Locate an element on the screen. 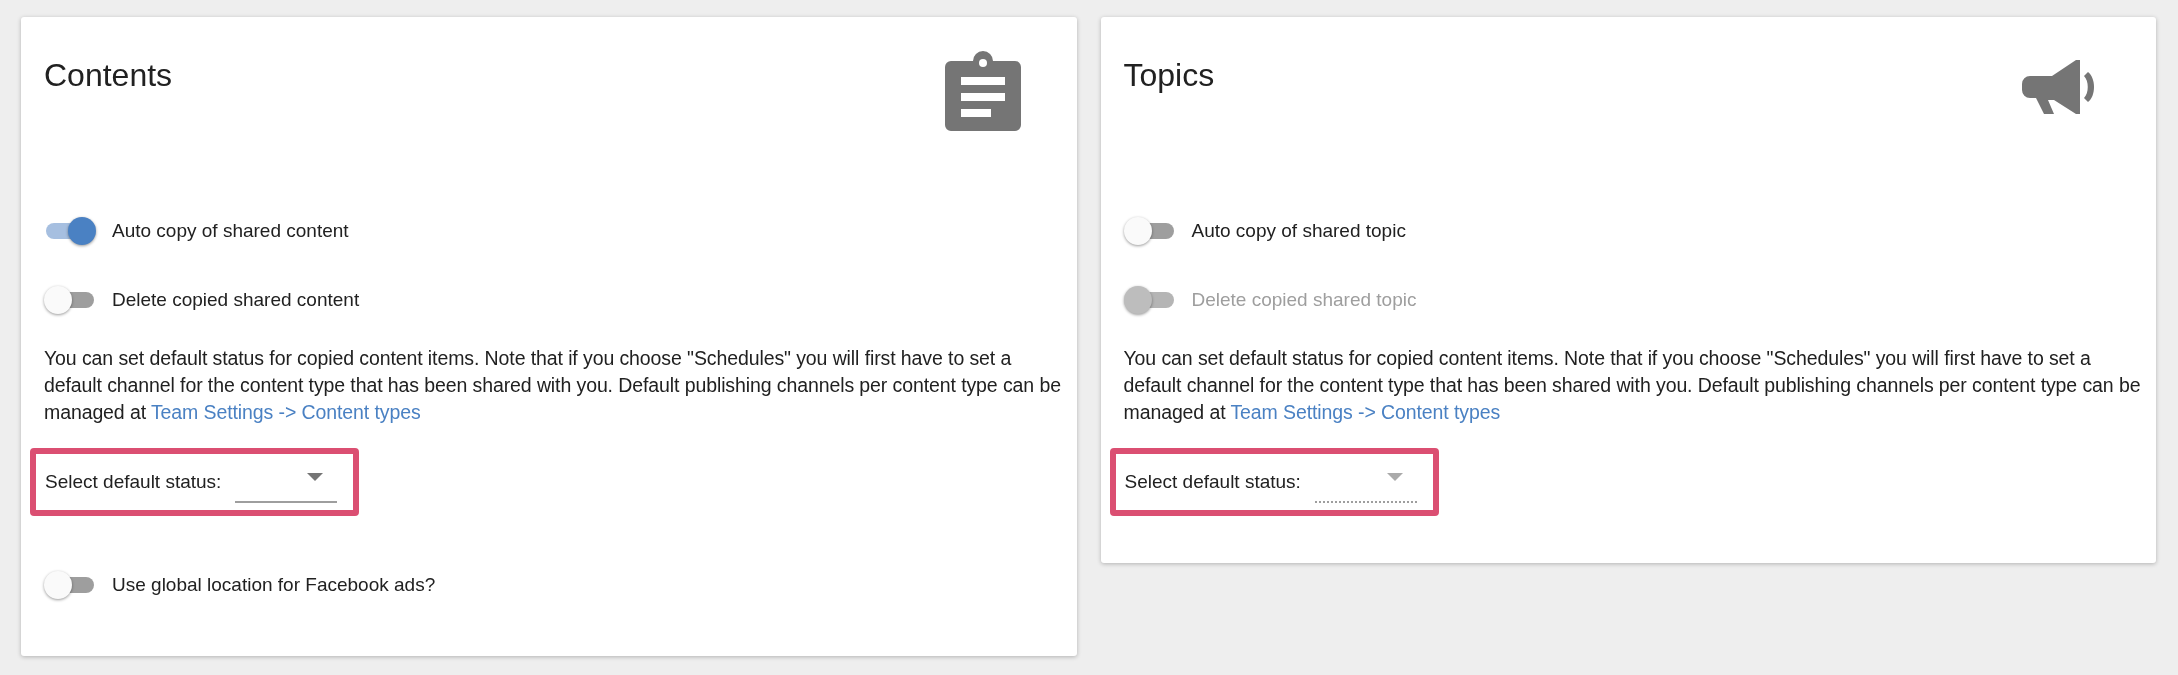  toggle-label: Use global location for Facebook ads? is located at coordinates (274, 584).